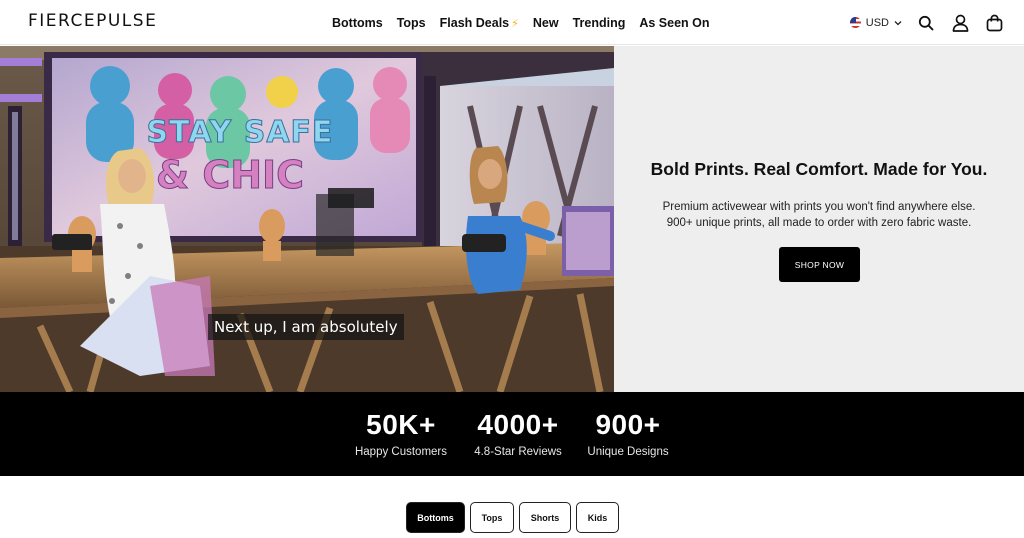  Describe the element at coordinates (546, 23) in the screenshot. I see `nav-item-new: New` at that location.